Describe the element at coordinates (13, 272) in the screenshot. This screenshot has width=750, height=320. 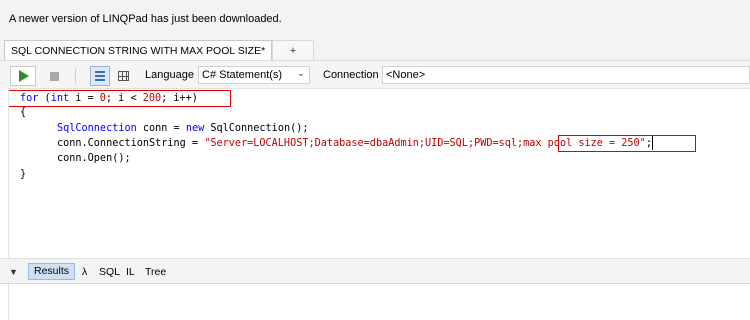
I see `triangle-down-icon: ▼` at that location.